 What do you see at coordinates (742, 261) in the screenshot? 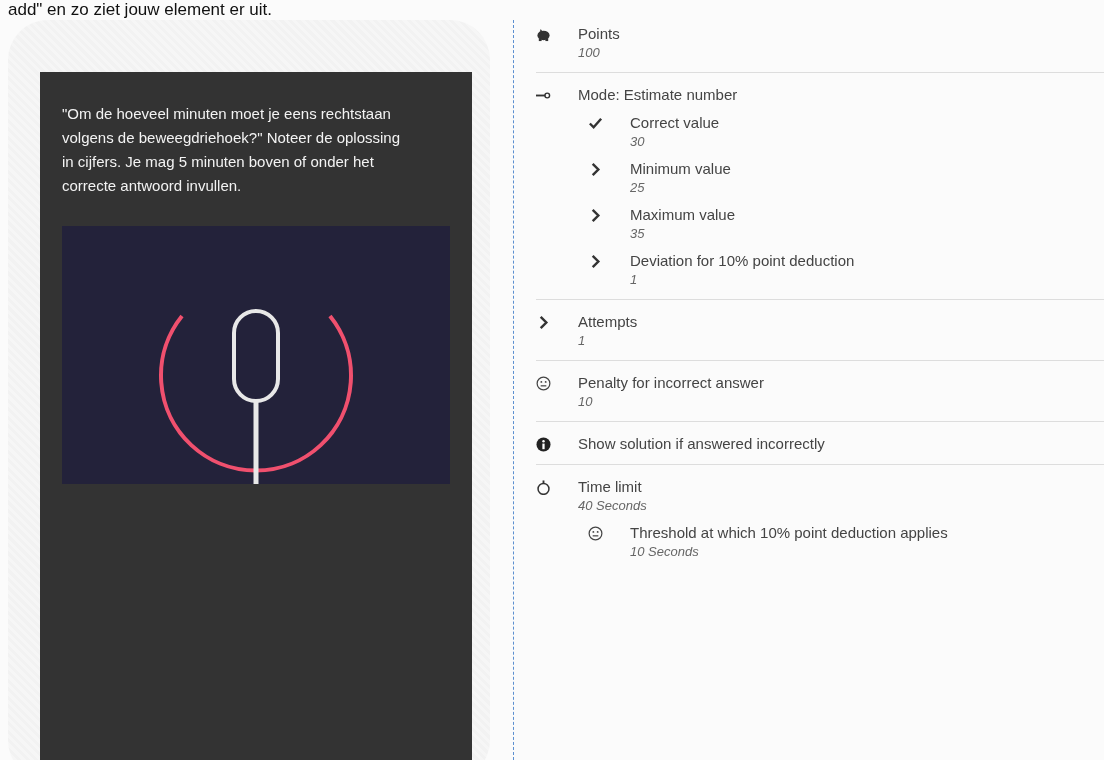
I see `setting-label: Deviation for 10% point deduction` at bounding box center [742, 261].